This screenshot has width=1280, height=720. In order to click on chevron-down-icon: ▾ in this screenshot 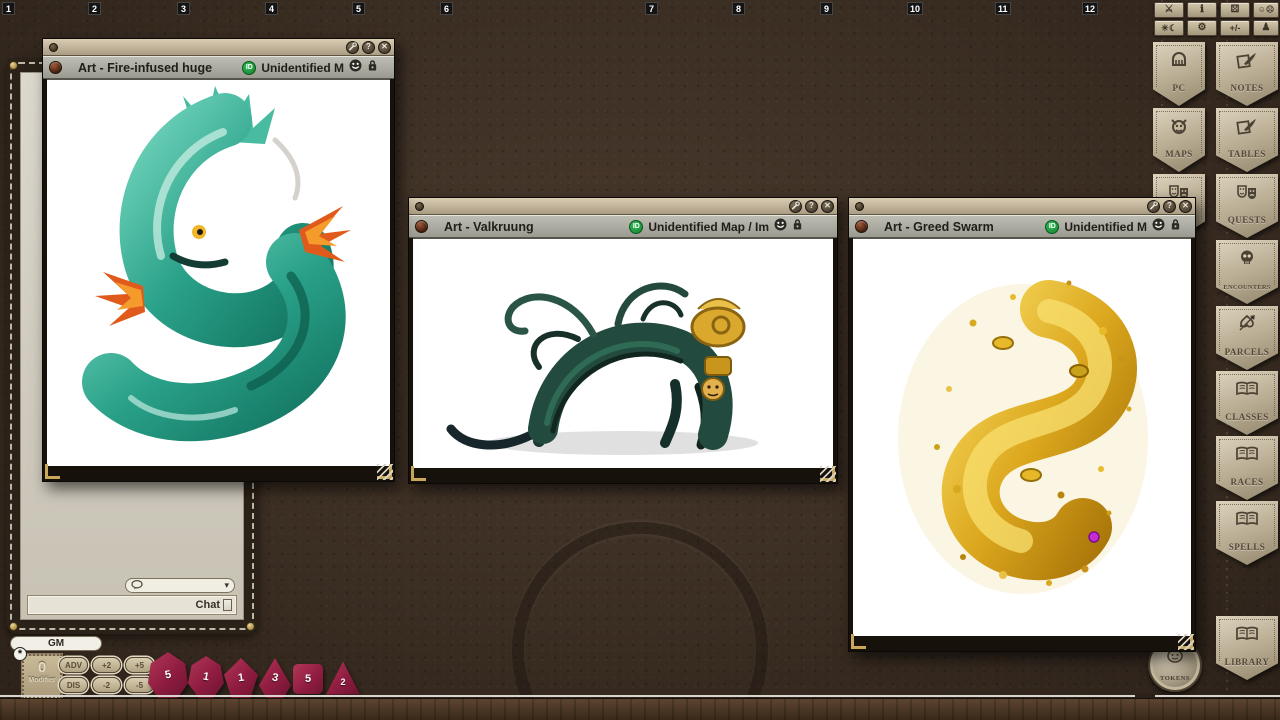, I will do `click(226, 585)`.